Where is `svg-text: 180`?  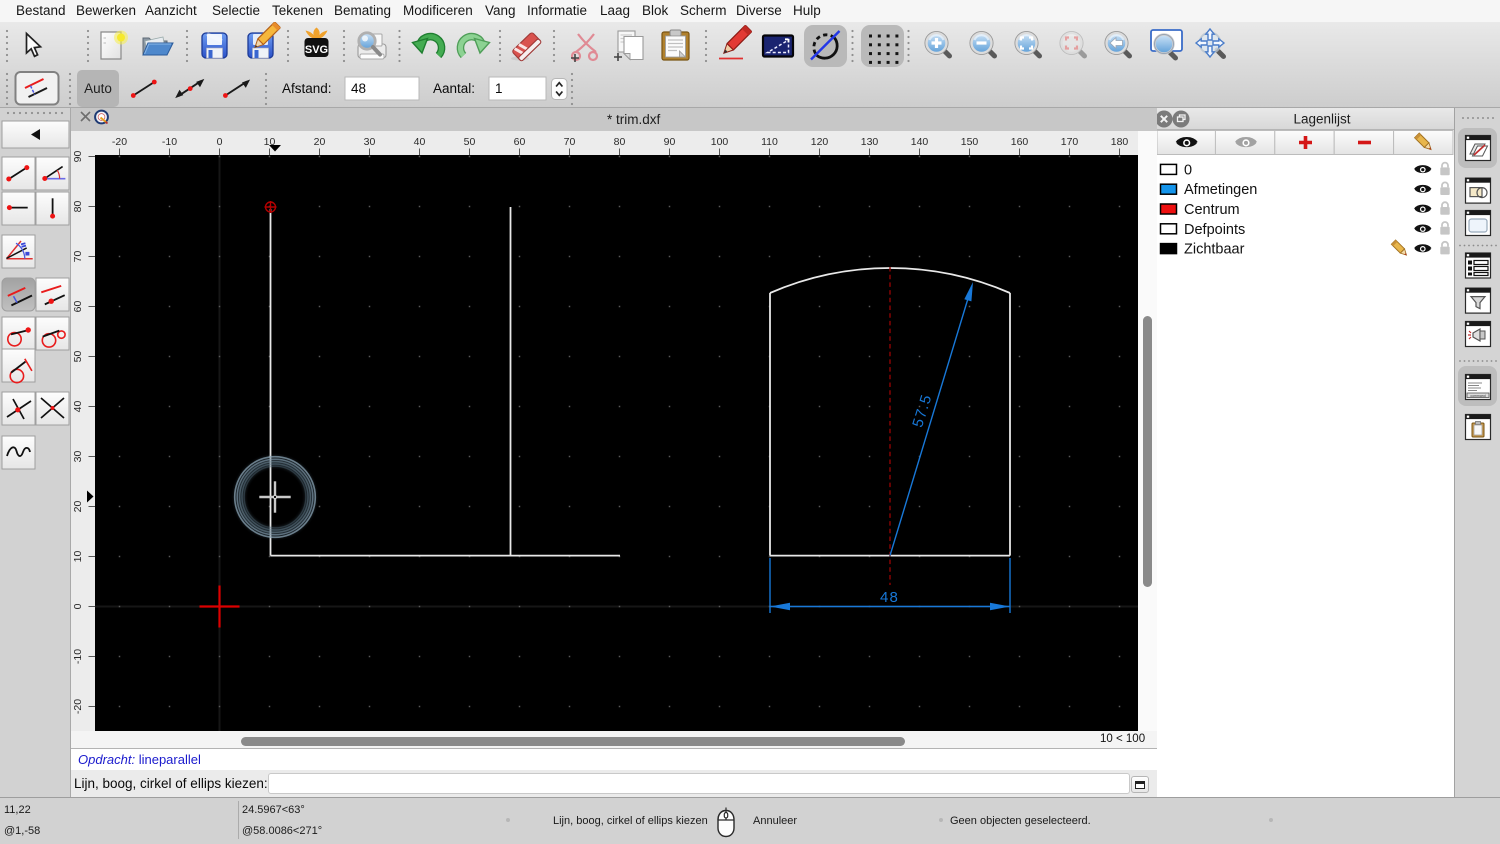
svg-text: 180 is located at coordinates (1120, 142).